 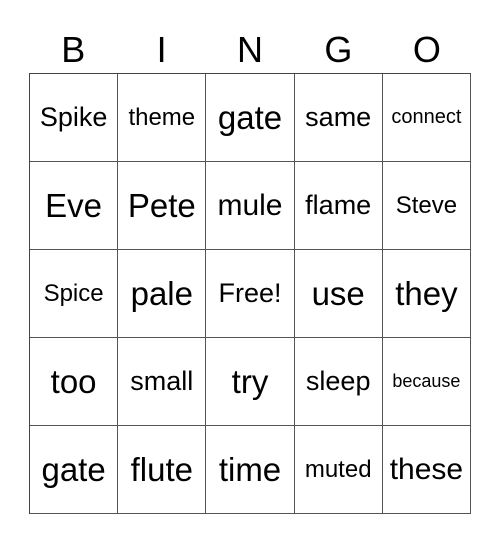 I want to click on bingo-cell: time, so click(x=250, y=470).